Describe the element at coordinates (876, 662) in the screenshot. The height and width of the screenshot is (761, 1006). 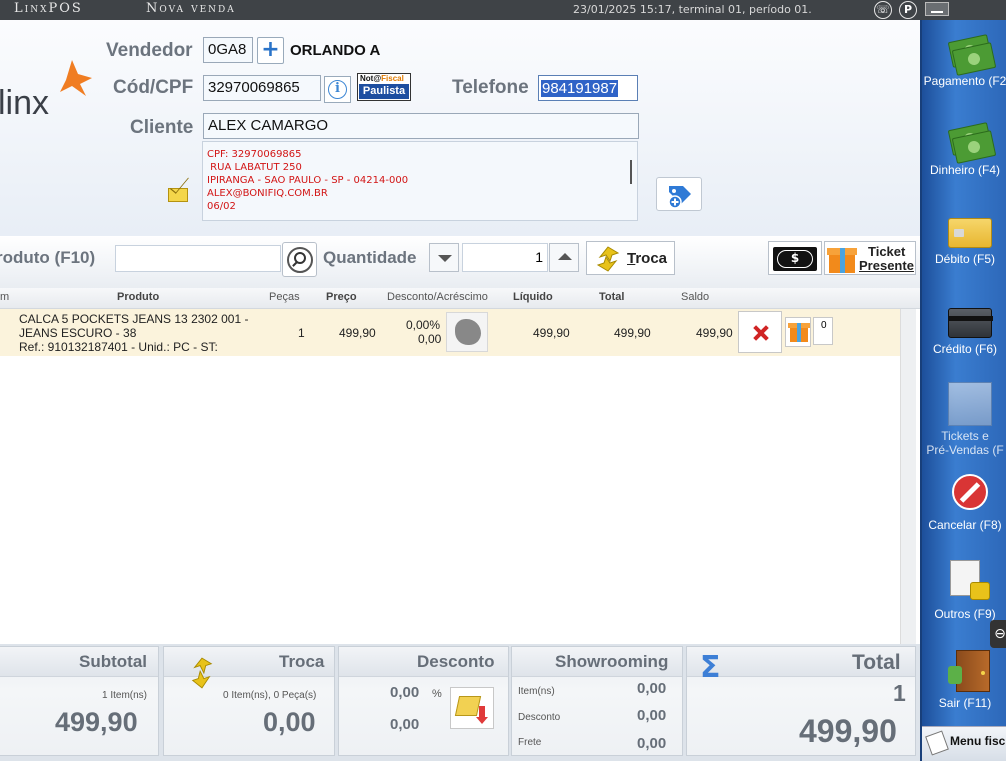
I see `total-label: Total` at that location.